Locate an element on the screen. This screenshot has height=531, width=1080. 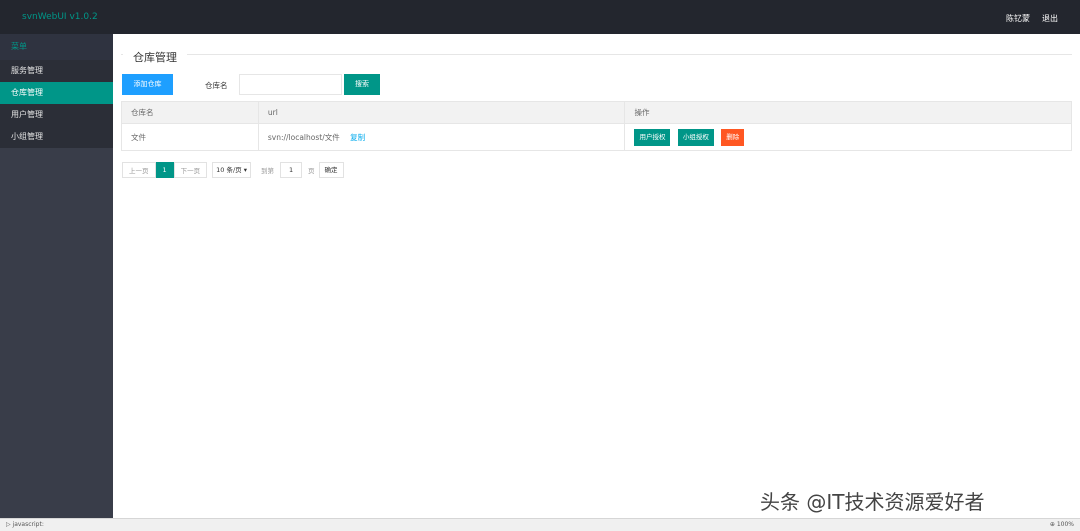
zoom-level: ⊕ 100% is located at coordinates (1062, 524).